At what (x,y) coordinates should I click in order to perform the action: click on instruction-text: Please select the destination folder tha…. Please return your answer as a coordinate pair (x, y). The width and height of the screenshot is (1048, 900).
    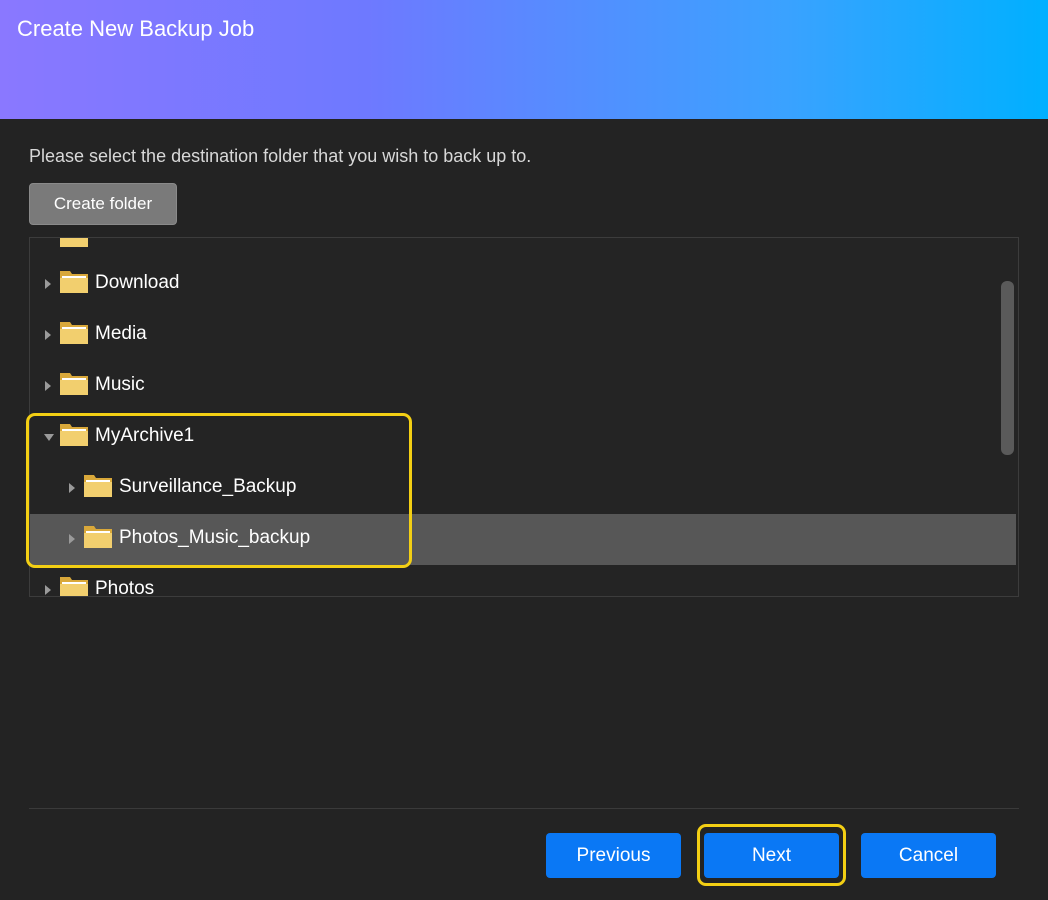
    Looking at the image, I should click on (280, 156).